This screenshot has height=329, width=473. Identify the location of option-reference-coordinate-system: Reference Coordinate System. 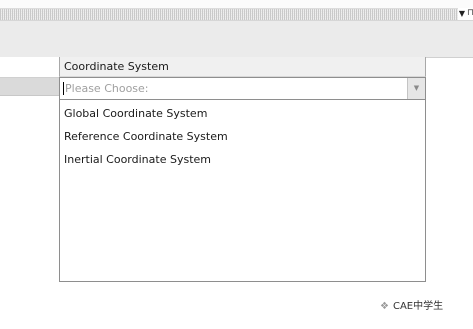
(242, 136).